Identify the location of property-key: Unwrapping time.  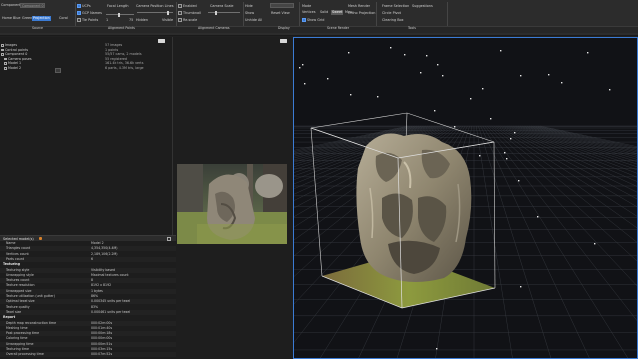
(20, 343).